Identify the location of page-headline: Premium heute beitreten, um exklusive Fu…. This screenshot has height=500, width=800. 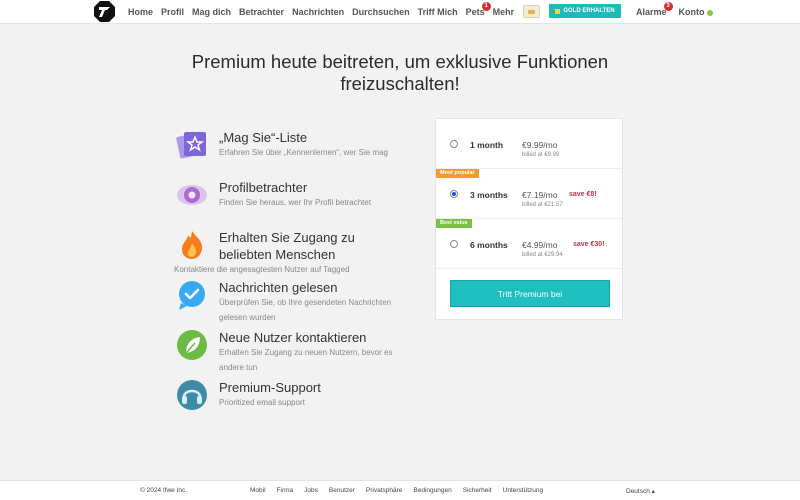
(400, 72).